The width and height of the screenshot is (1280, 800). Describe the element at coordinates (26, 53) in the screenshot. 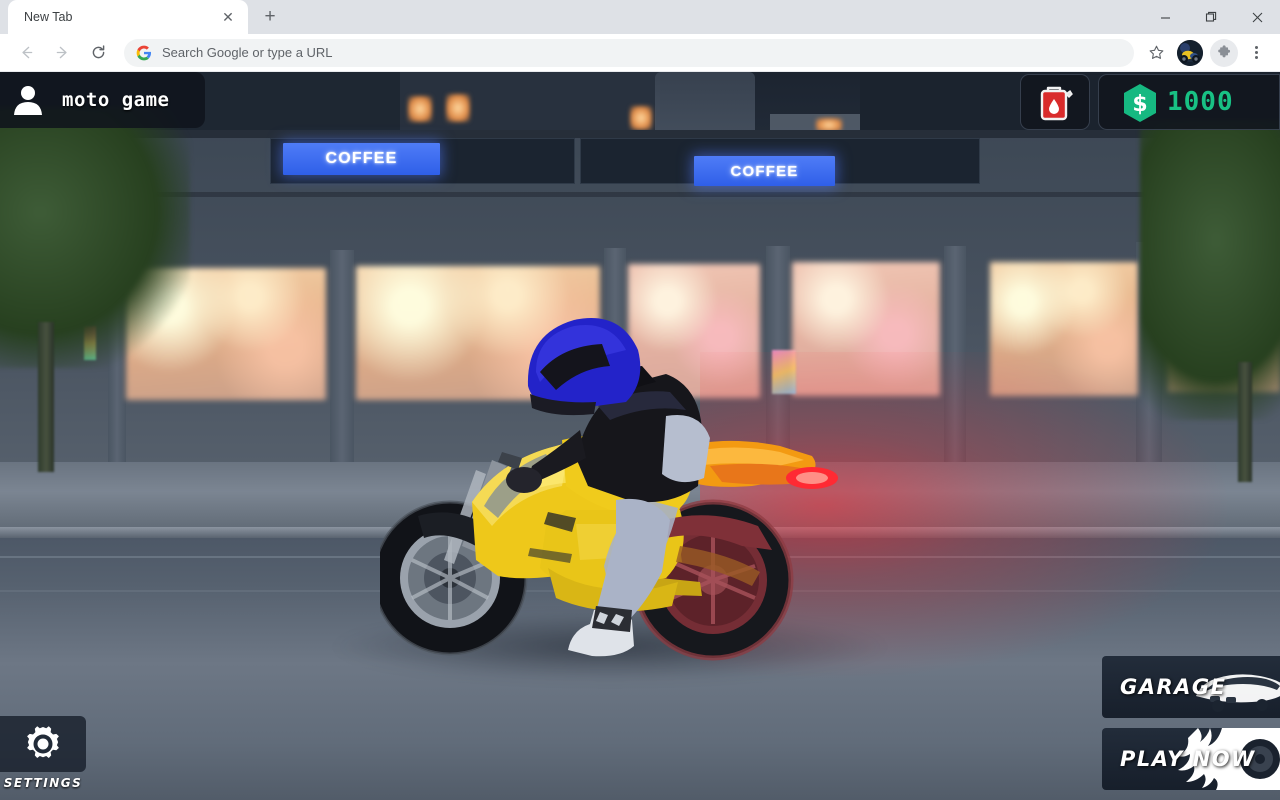

I see `back-arrow-icon` at that location.